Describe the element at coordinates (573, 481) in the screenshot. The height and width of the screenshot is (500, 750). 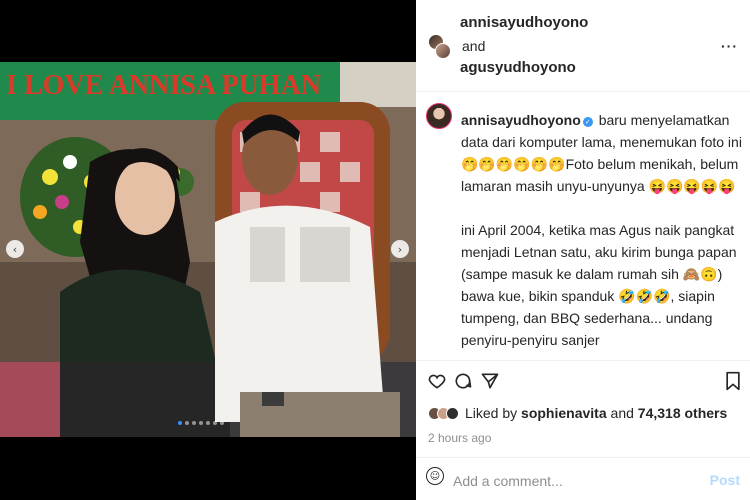
I see `comment-input` at that location.